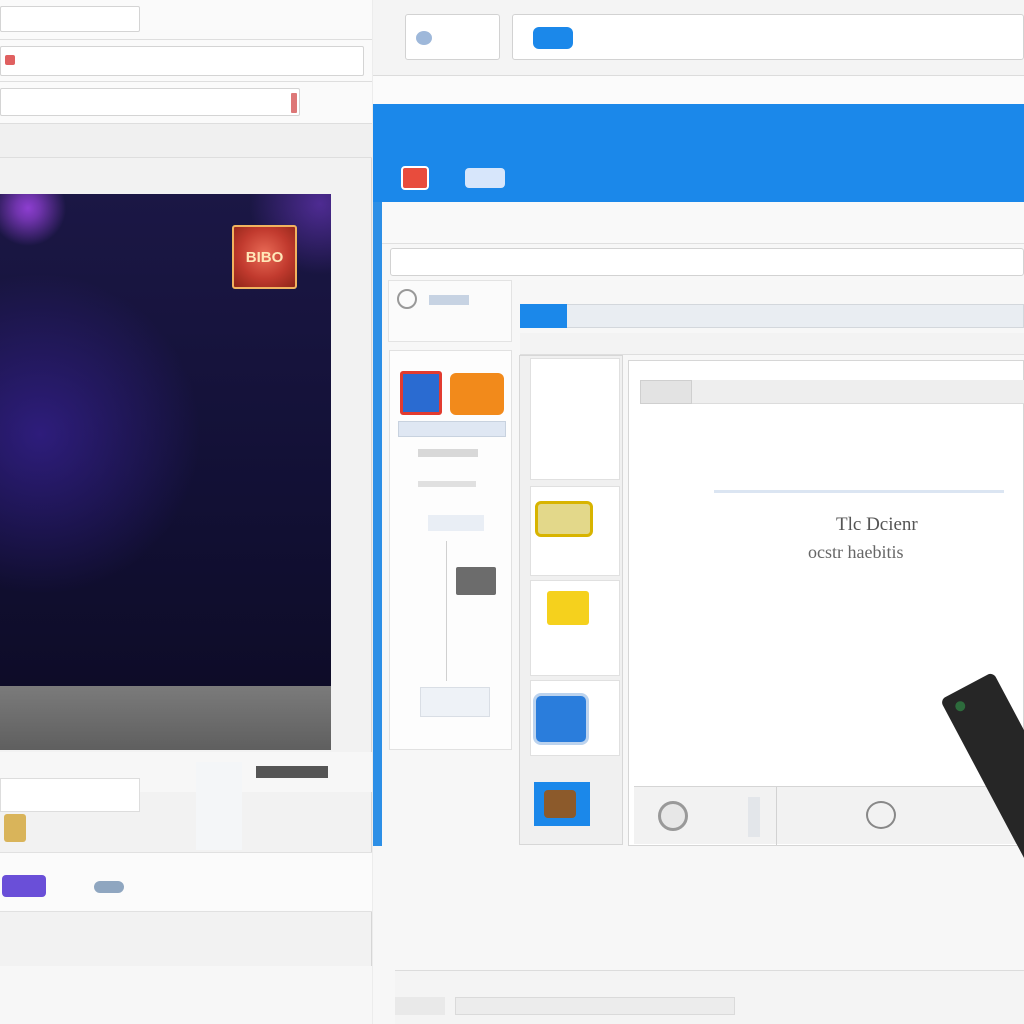 The image size is (1024, 1024). Describe the element at coordinates (424, 38) in the screenshot. I see `tab-favicon-icon` at that location.